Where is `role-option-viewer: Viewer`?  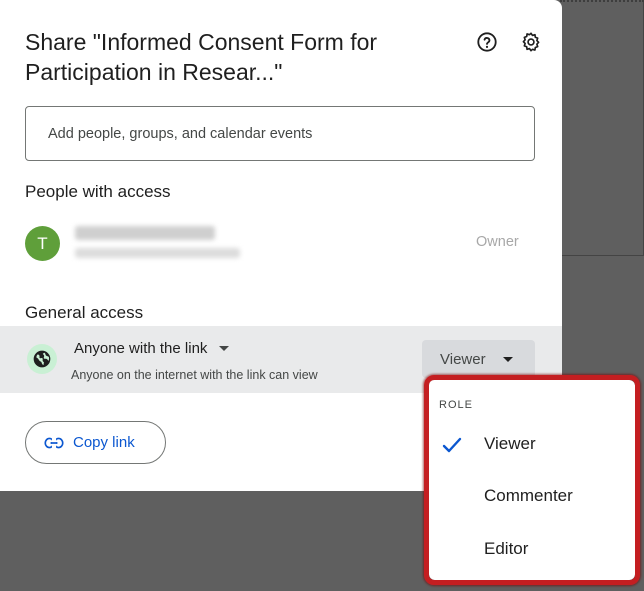 role-option-viewer: Viewer is located at coordinates (532, 445).